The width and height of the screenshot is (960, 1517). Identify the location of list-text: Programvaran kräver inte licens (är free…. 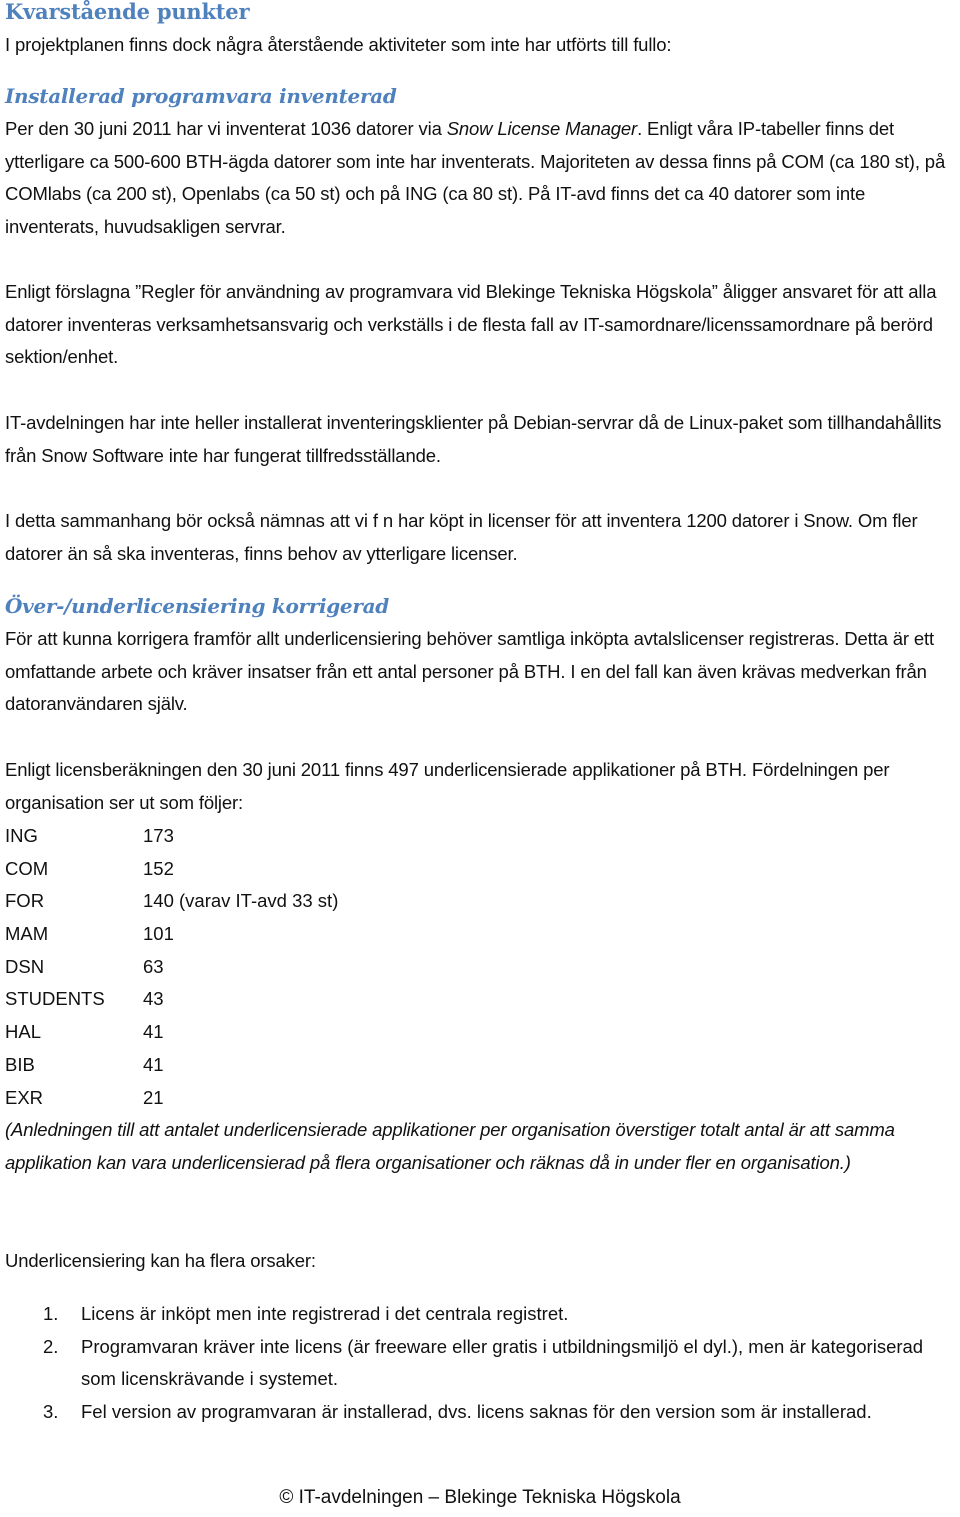
(502, 1362).